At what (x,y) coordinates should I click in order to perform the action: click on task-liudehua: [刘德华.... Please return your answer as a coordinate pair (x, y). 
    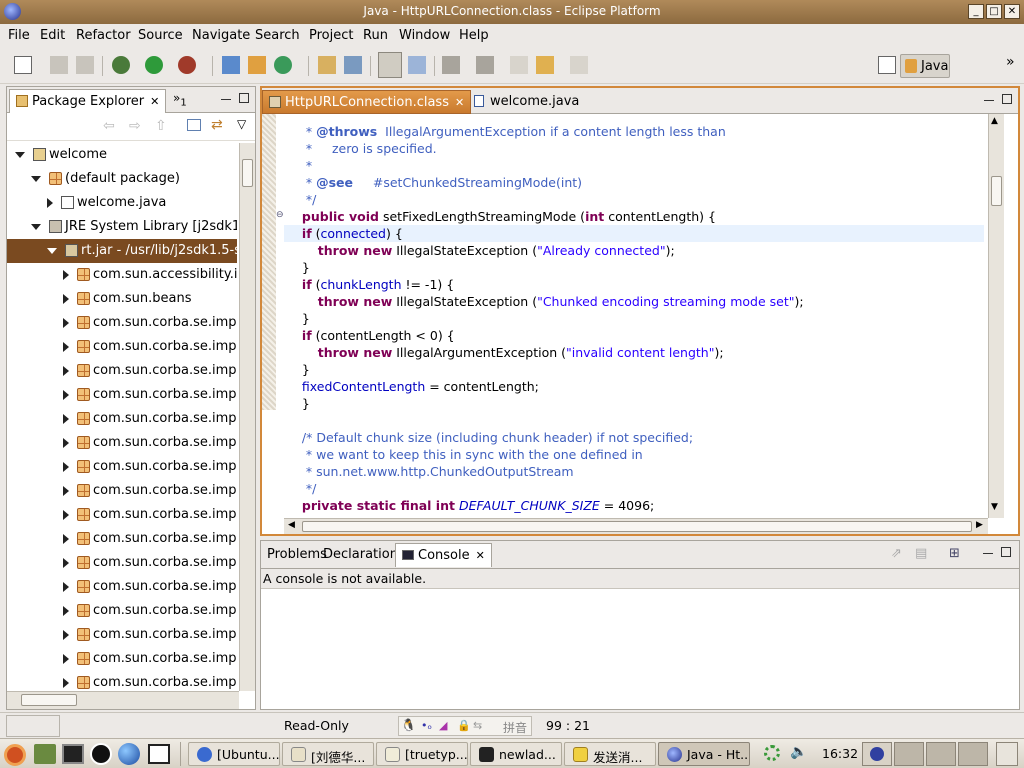
    Looking at the image, I should click on (328, 754).